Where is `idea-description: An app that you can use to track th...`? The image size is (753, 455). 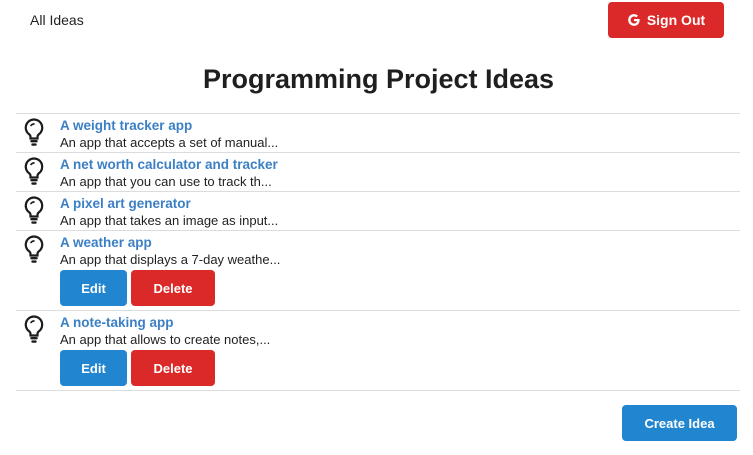 idea-description: An app that you can use to track th... is located at coordinates (166, 181).